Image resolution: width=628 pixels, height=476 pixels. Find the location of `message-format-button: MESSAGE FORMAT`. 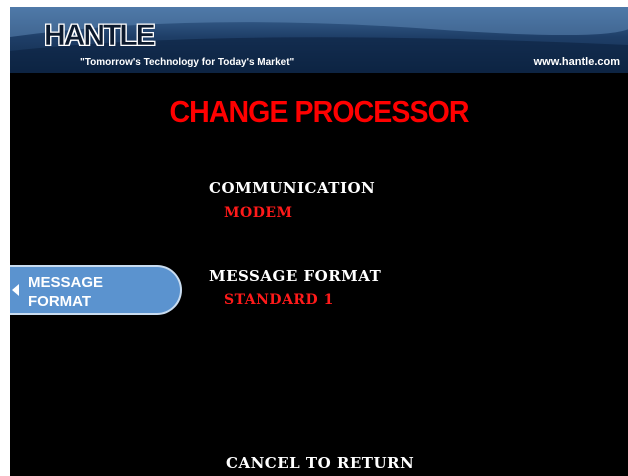

message-format-button: MESSAGE FORMAT is located at coordinates (96, 290).